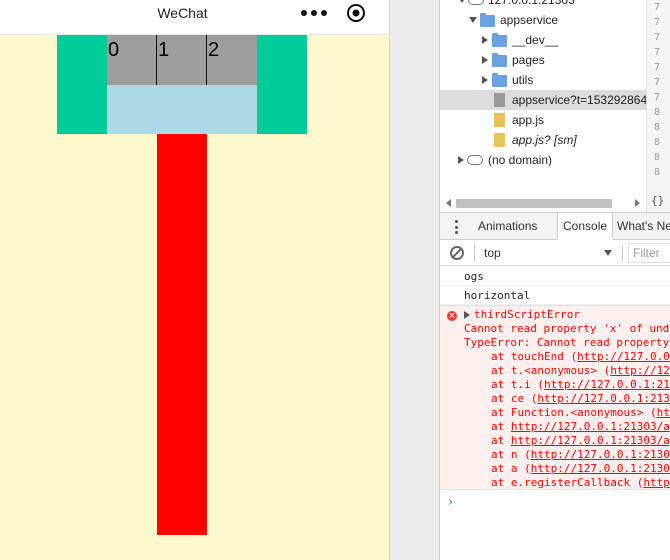 The image size is (670, 560). I want to click on scroll-right-icon, so click(637, 203).